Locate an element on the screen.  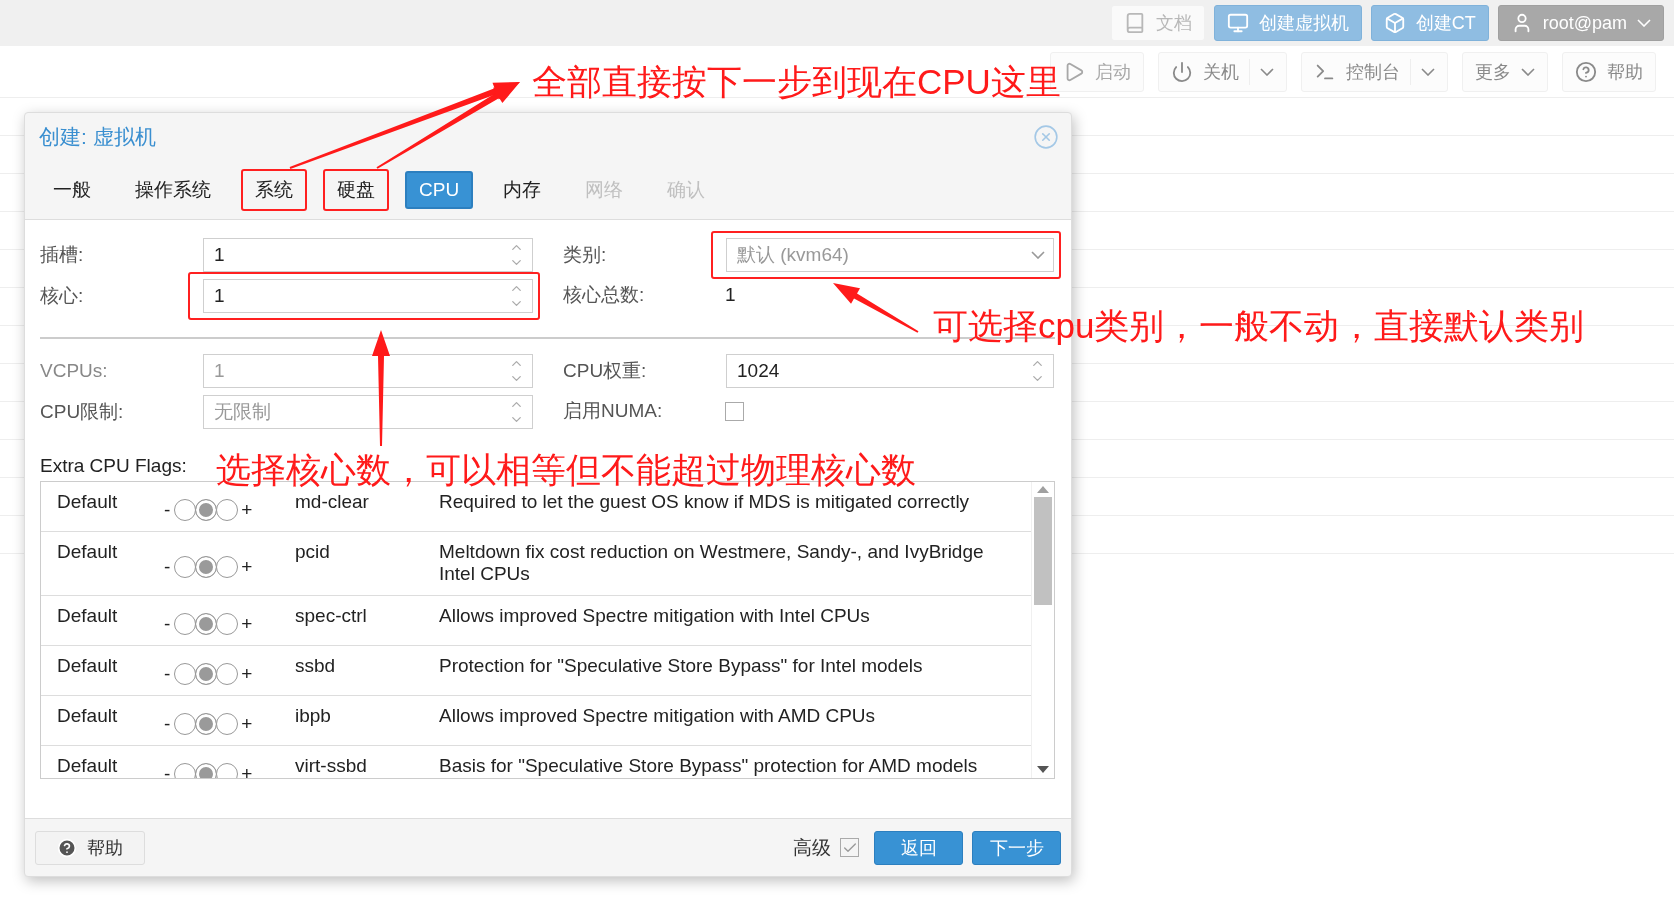
table-cell-text: Allows improved Spectre mitigation with AMD CPUs is located at coordinates (658, 716).